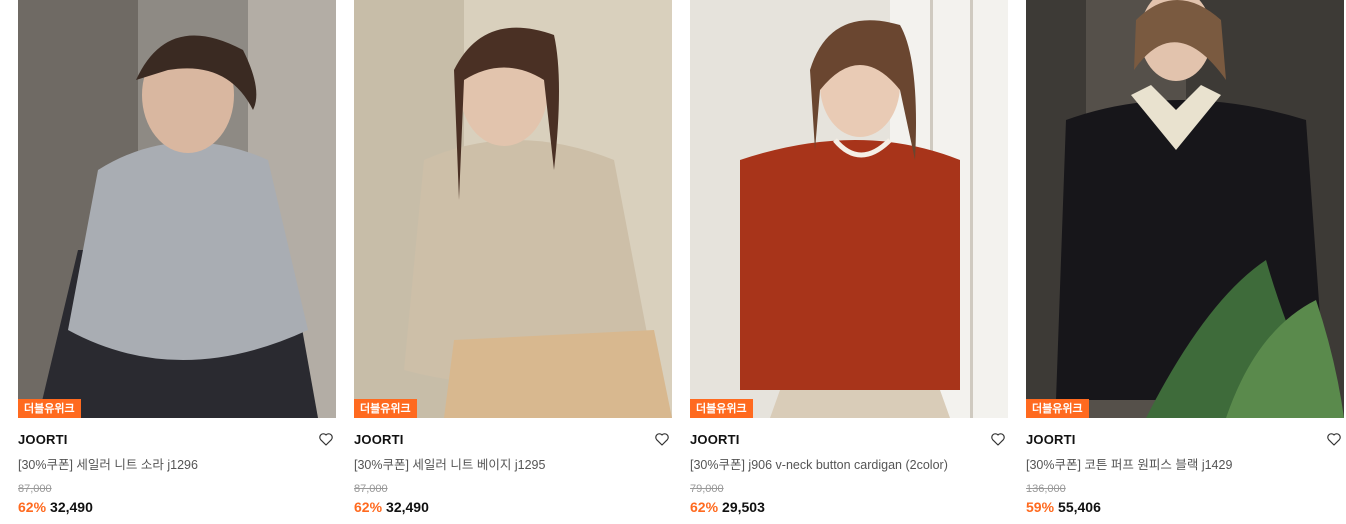 This screenshot has width=1346, height=524. What do you see at coordinates (849, 507) in the screenshot?
I see `price-row: 62% 29,503` at bounding box center [849, 507].